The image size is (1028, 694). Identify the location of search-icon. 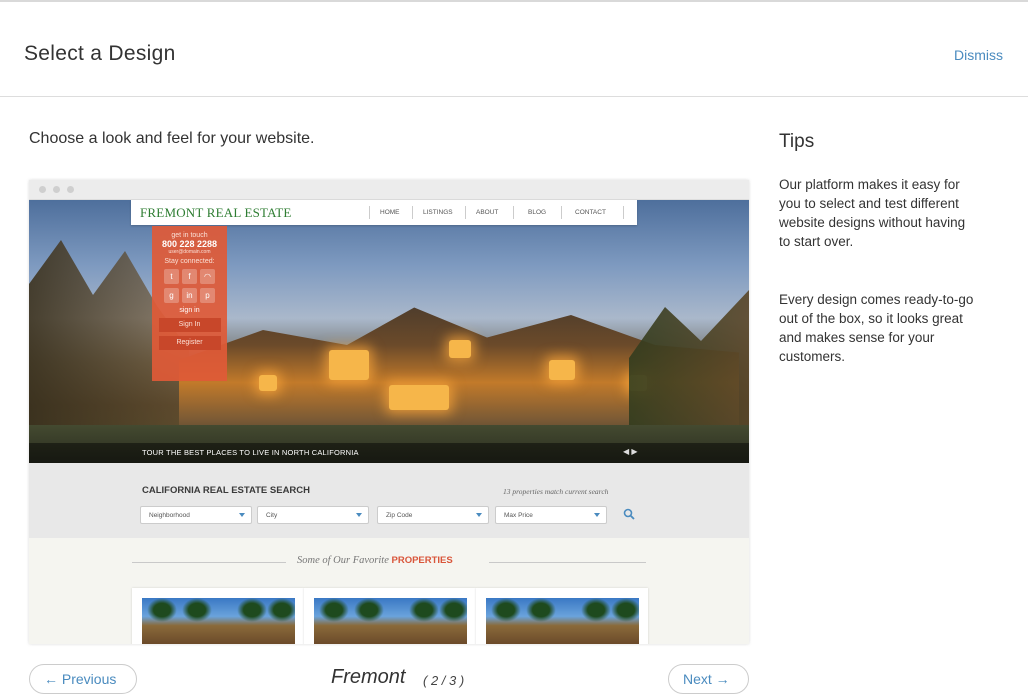
(629, 514).